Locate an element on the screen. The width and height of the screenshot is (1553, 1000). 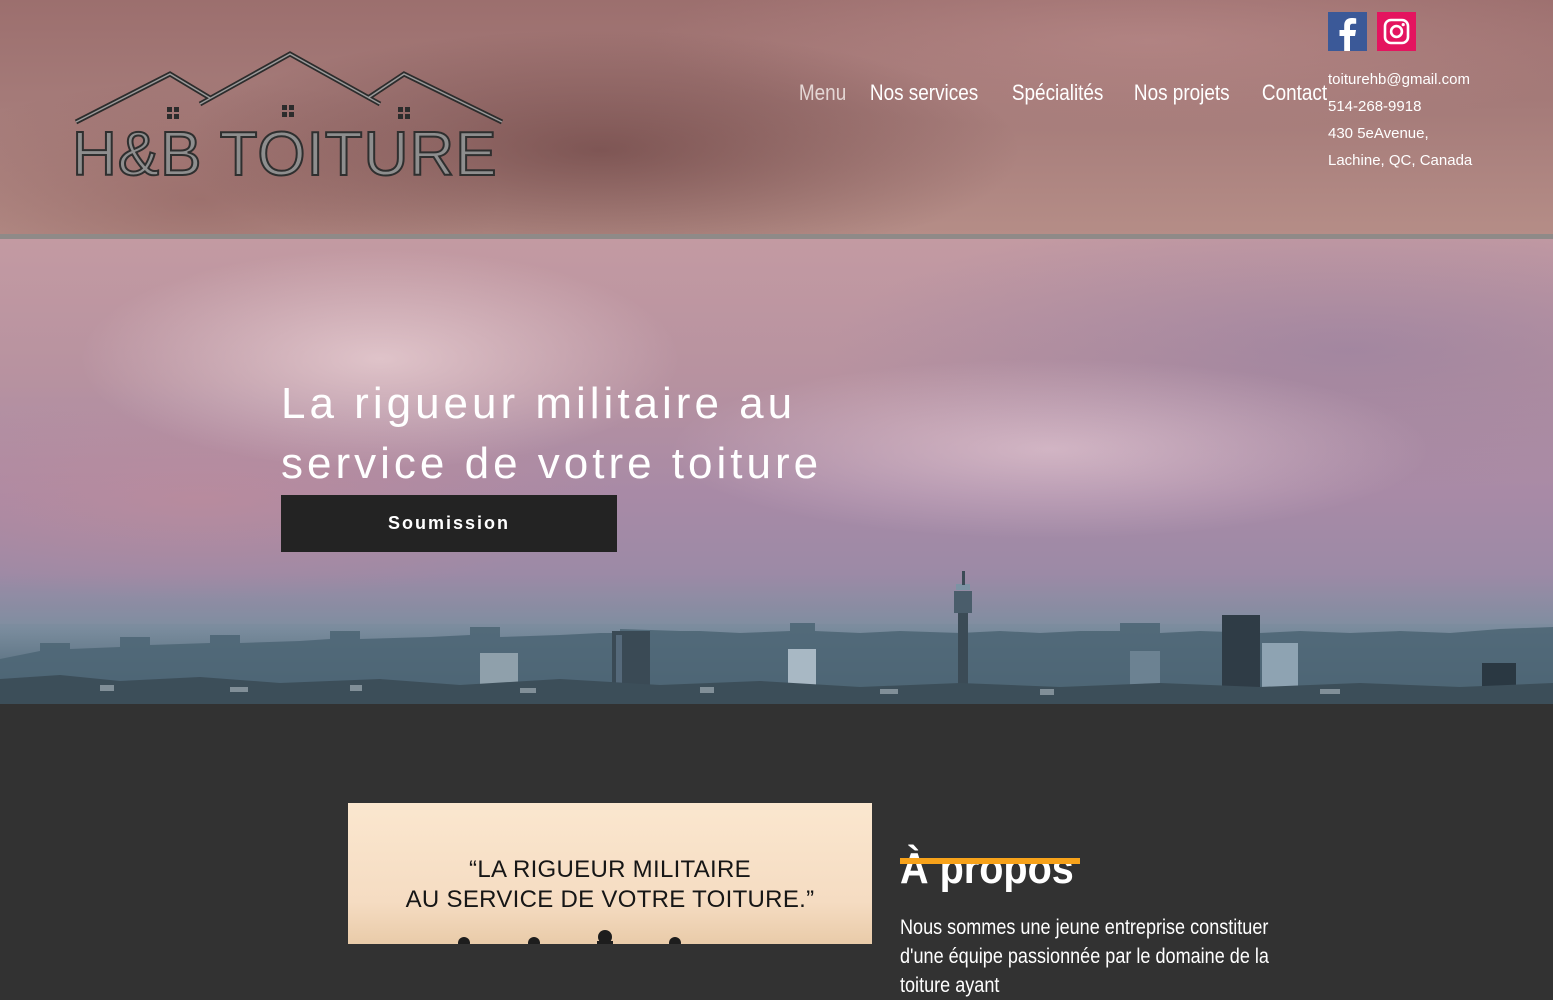
quote-line1: “LA RIGUEUR MILITAIRE is located at coordinates (610, 869).